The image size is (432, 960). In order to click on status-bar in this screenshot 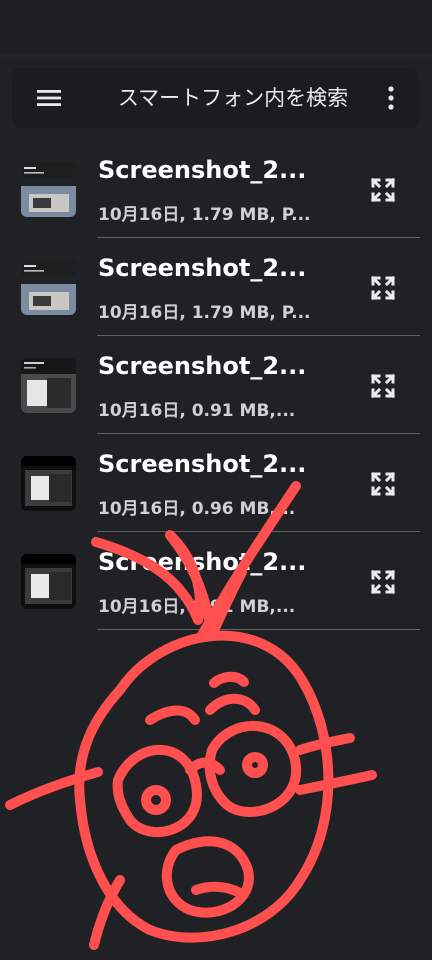, I will do `click(216, 27)`.